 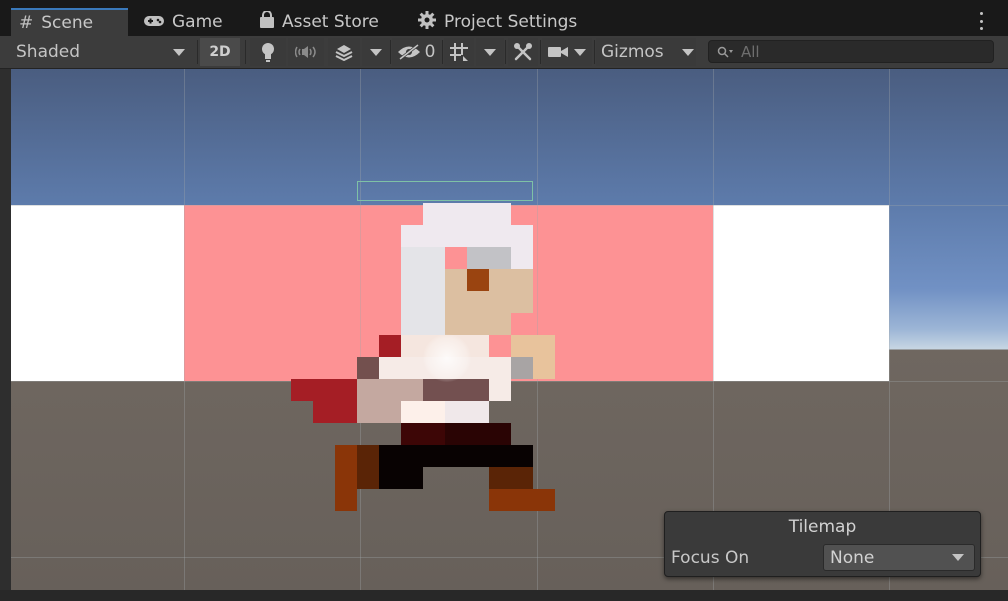 I want to click on gamepad-icon, so click(x=154, y=22).